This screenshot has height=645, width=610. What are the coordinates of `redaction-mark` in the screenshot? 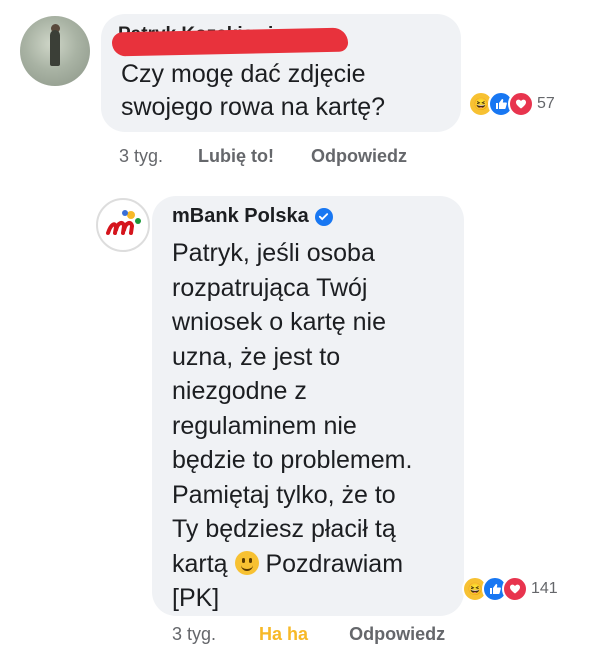 It's located at (230, 42).